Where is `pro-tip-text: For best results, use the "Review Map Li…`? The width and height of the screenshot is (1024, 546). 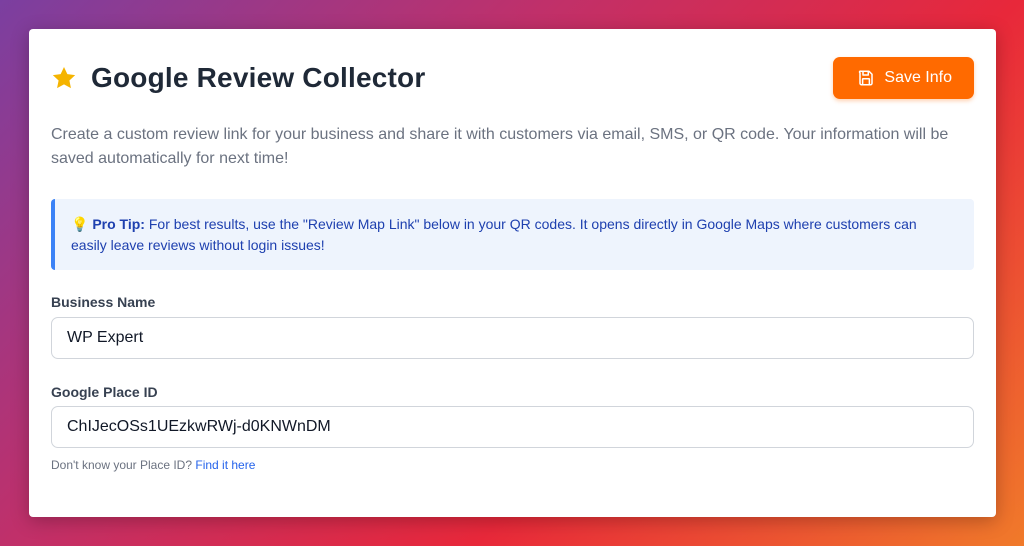 pro-tip-text: For best results, use the "Review Map Li… is located at coordinates (494, 234).